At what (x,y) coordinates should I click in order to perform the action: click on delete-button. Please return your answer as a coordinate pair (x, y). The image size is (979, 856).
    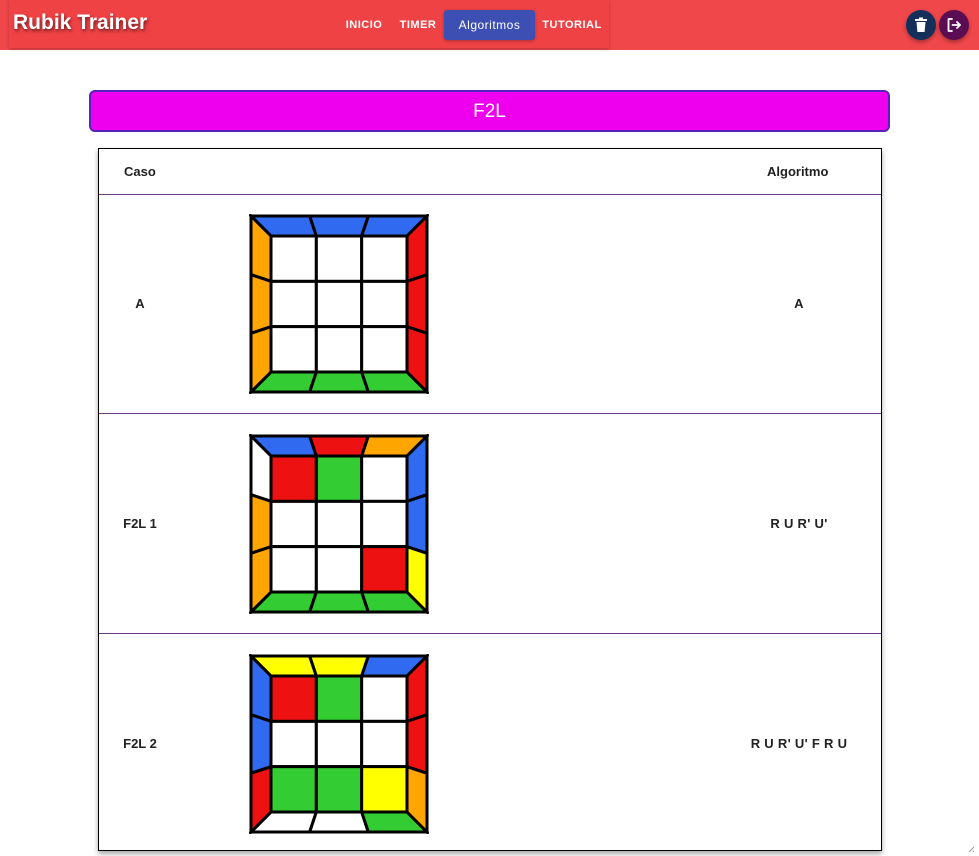
    Looking at the image, I should click on (921, 25).